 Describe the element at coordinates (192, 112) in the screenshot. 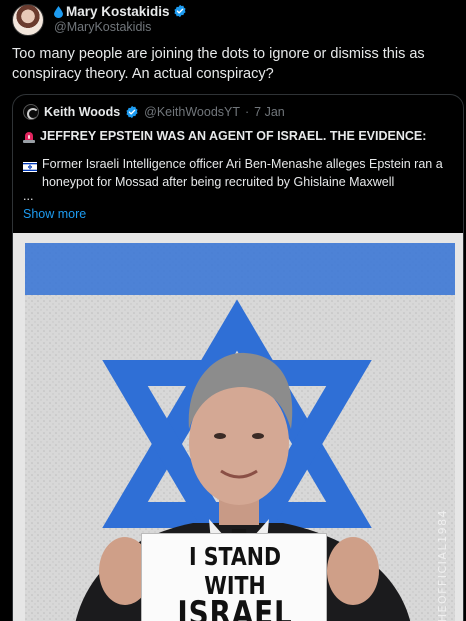

I see `quoted-author-handle: @KeithWoodsYT` at that location.